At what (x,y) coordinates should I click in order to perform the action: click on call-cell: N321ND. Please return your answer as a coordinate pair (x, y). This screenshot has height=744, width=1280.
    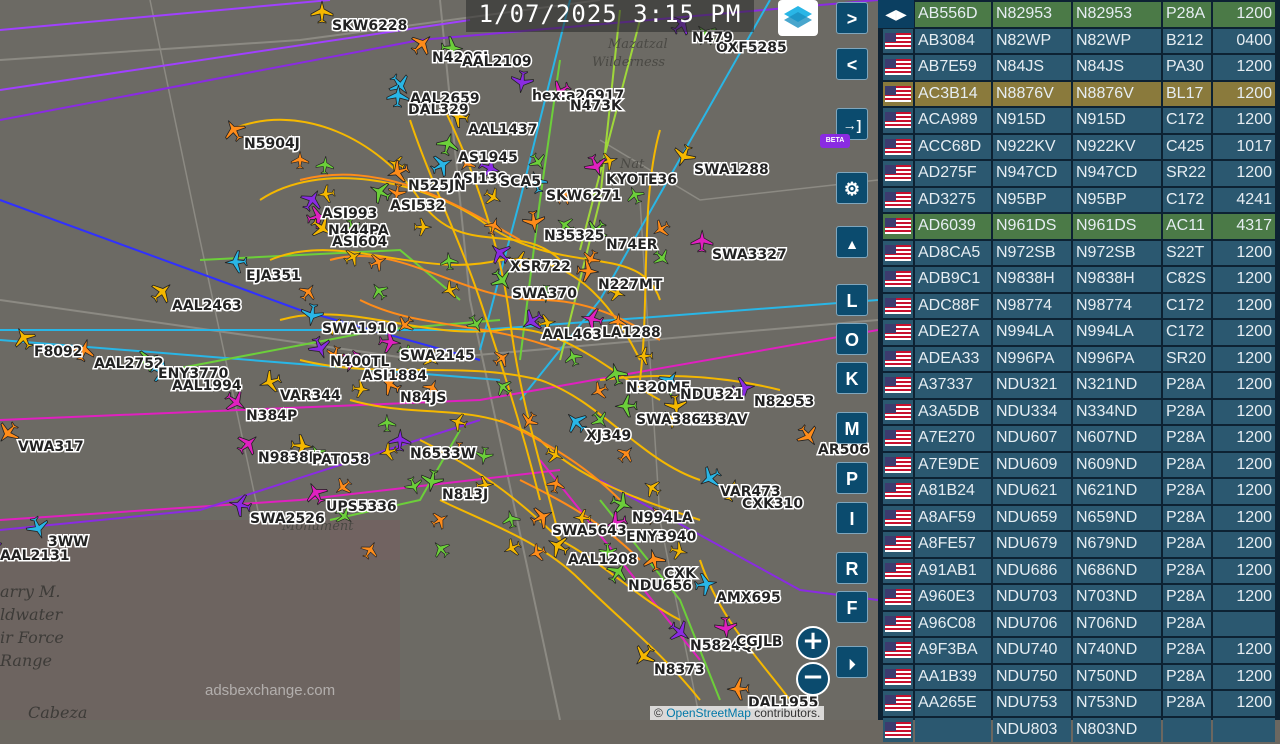
    Looking at the image, I should click on (1117, 385).